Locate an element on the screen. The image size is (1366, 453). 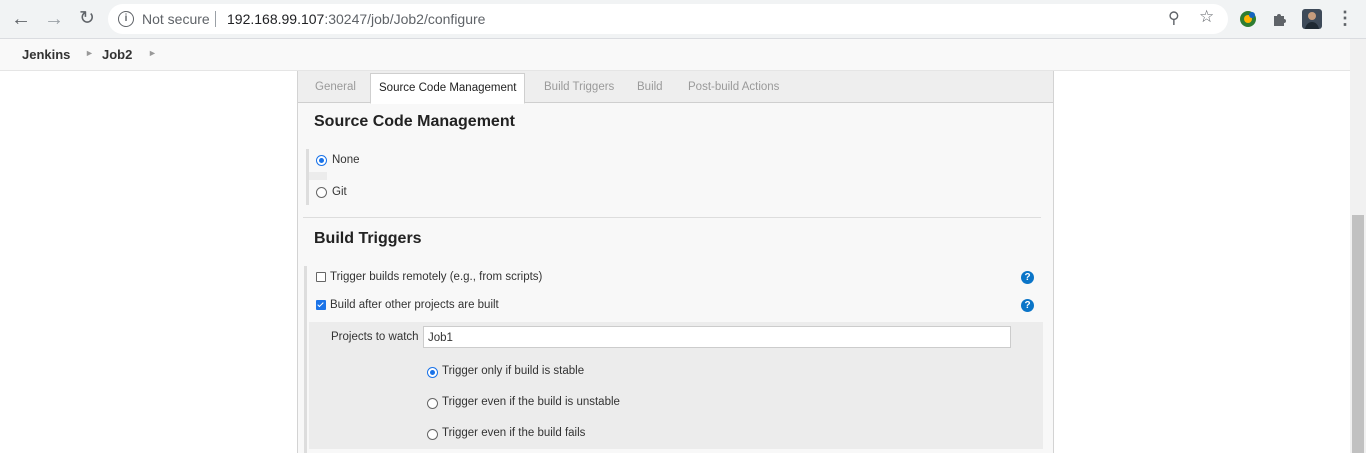
section-divider is located at coordinates (672, 217).